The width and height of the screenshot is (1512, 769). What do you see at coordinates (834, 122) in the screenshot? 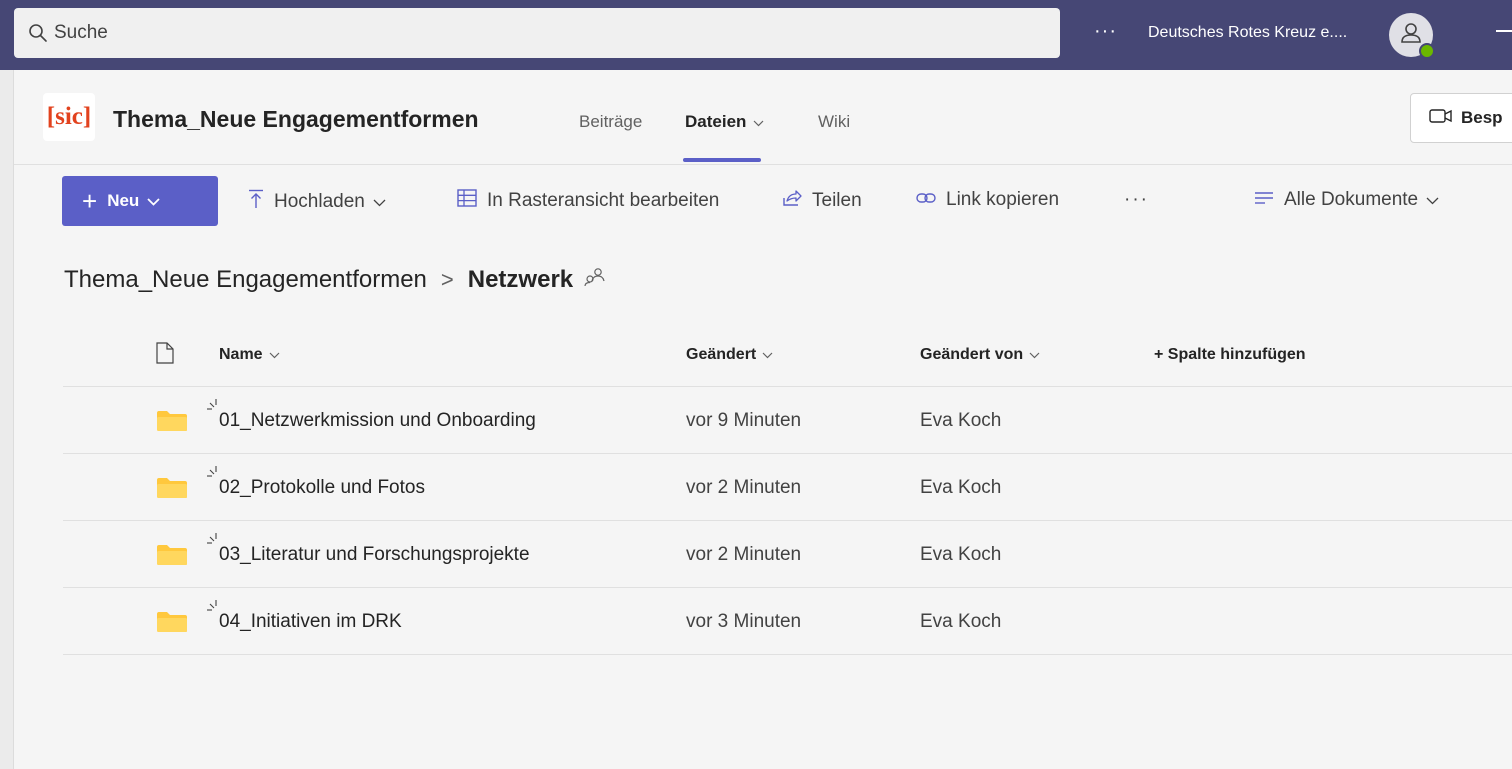
I see `tab-wiki: Wiki` at bounding box center [834, 122].